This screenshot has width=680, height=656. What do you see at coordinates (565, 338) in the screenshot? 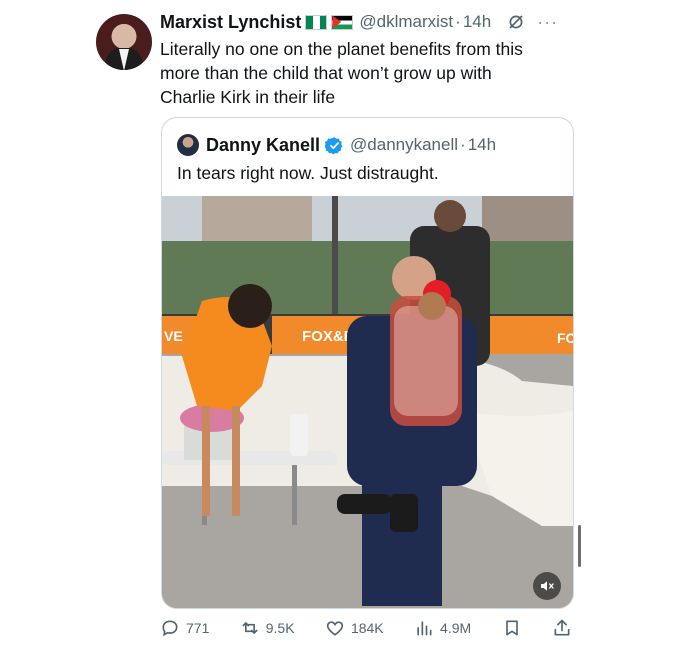
I see `banner-text-right: FC` at bounding box center [565, 338].